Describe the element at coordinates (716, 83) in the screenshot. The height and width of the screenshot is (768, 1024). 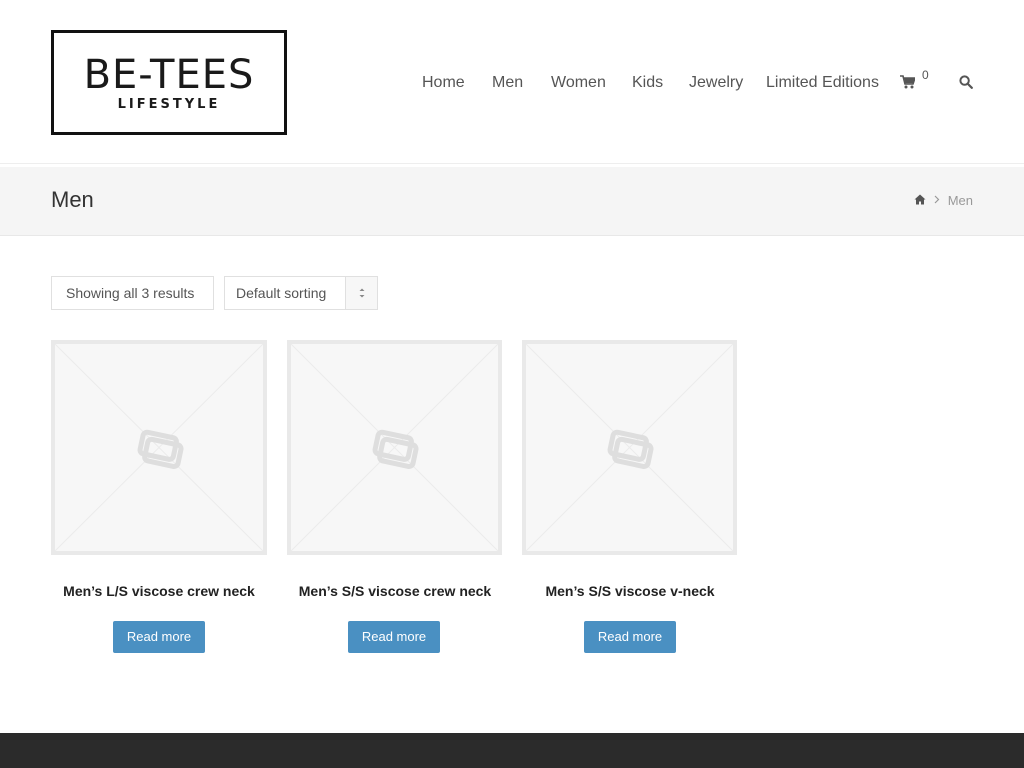
I see `nav-item-jewelry: Jewelry` at that location.